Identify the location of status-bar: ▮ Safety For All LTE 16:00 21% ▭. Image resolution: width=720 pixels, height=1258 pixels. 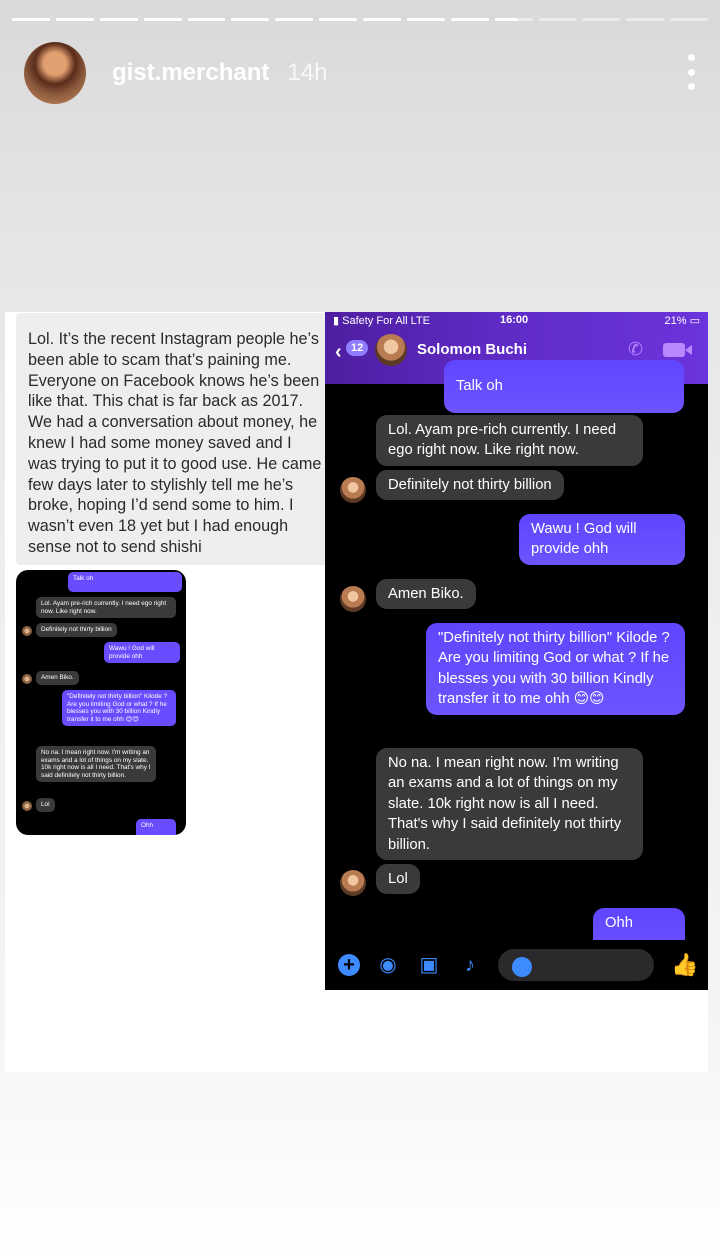
(516, 321).